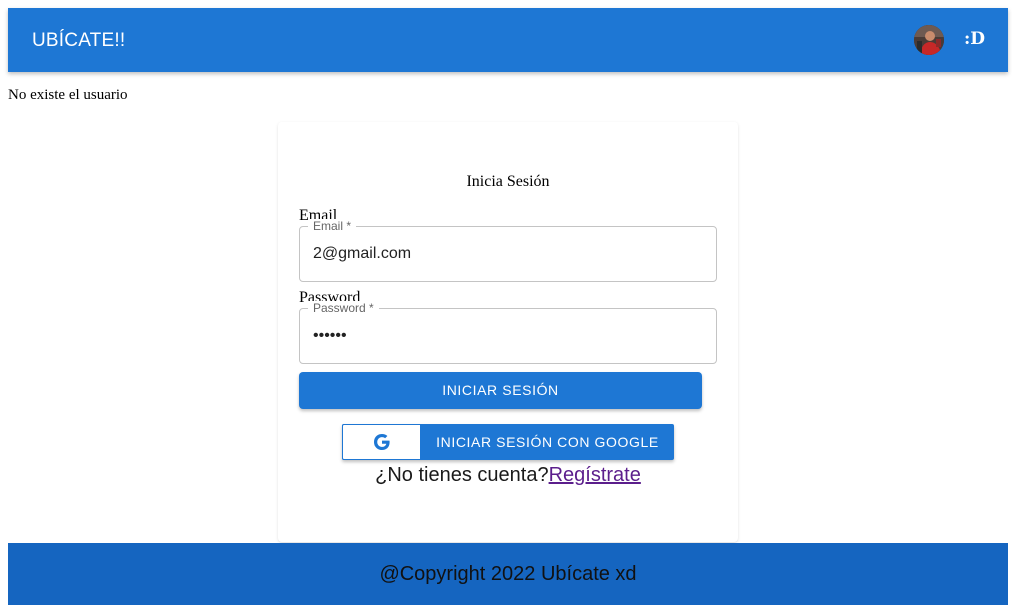 This screenshot has height=615, width=1012. What do you see at coordinates (974, 39) in the screenshot?
I see `user-menu-label: :D` at bounding box center [974, 39].